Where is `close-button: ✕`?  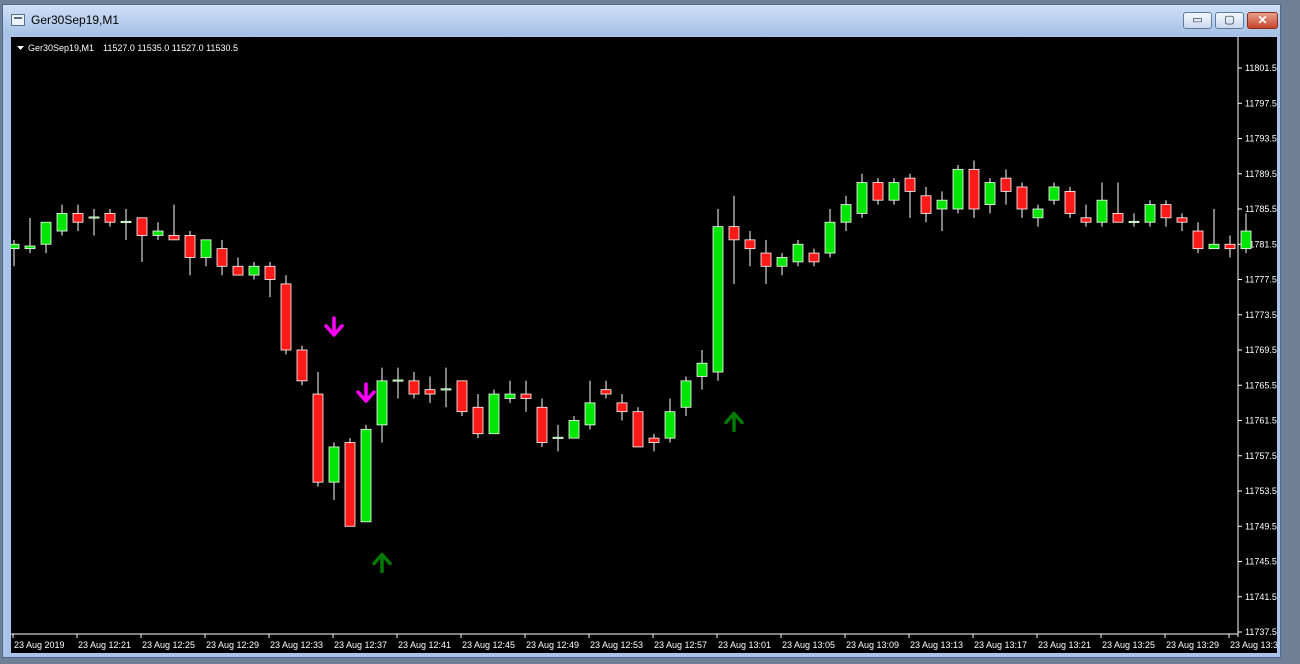
close-button: ✕ is located at coordinates (1262, 20).